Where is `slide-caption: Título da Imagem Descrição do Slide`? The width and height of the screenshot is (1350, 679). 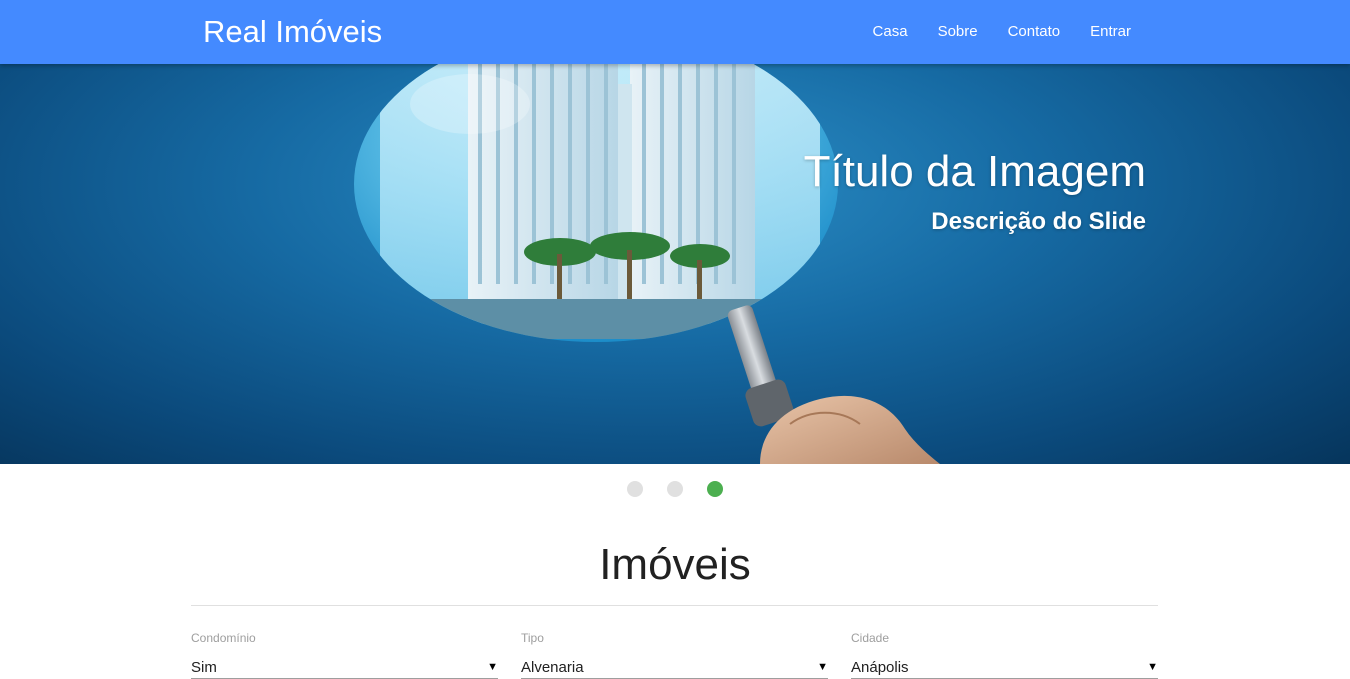 slide-caption: Título da Imagem Descrição do Slide is located at coordinates (975, 192).